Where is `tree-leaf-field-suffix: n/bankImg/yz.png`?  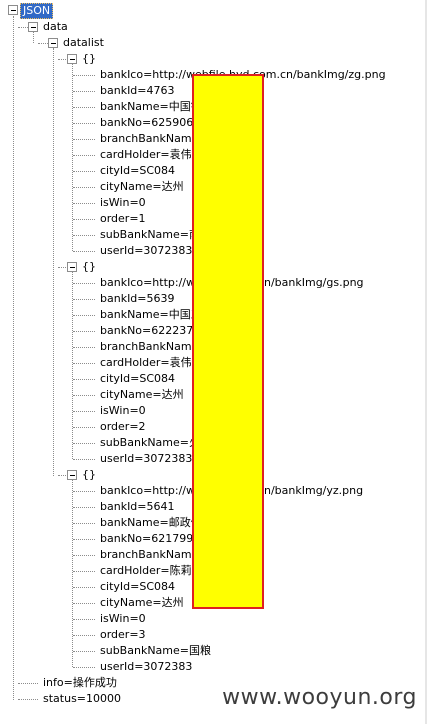 tree-leaf-field-suffix: n/bankImg/yz.png is located at coordinates (314, 490).